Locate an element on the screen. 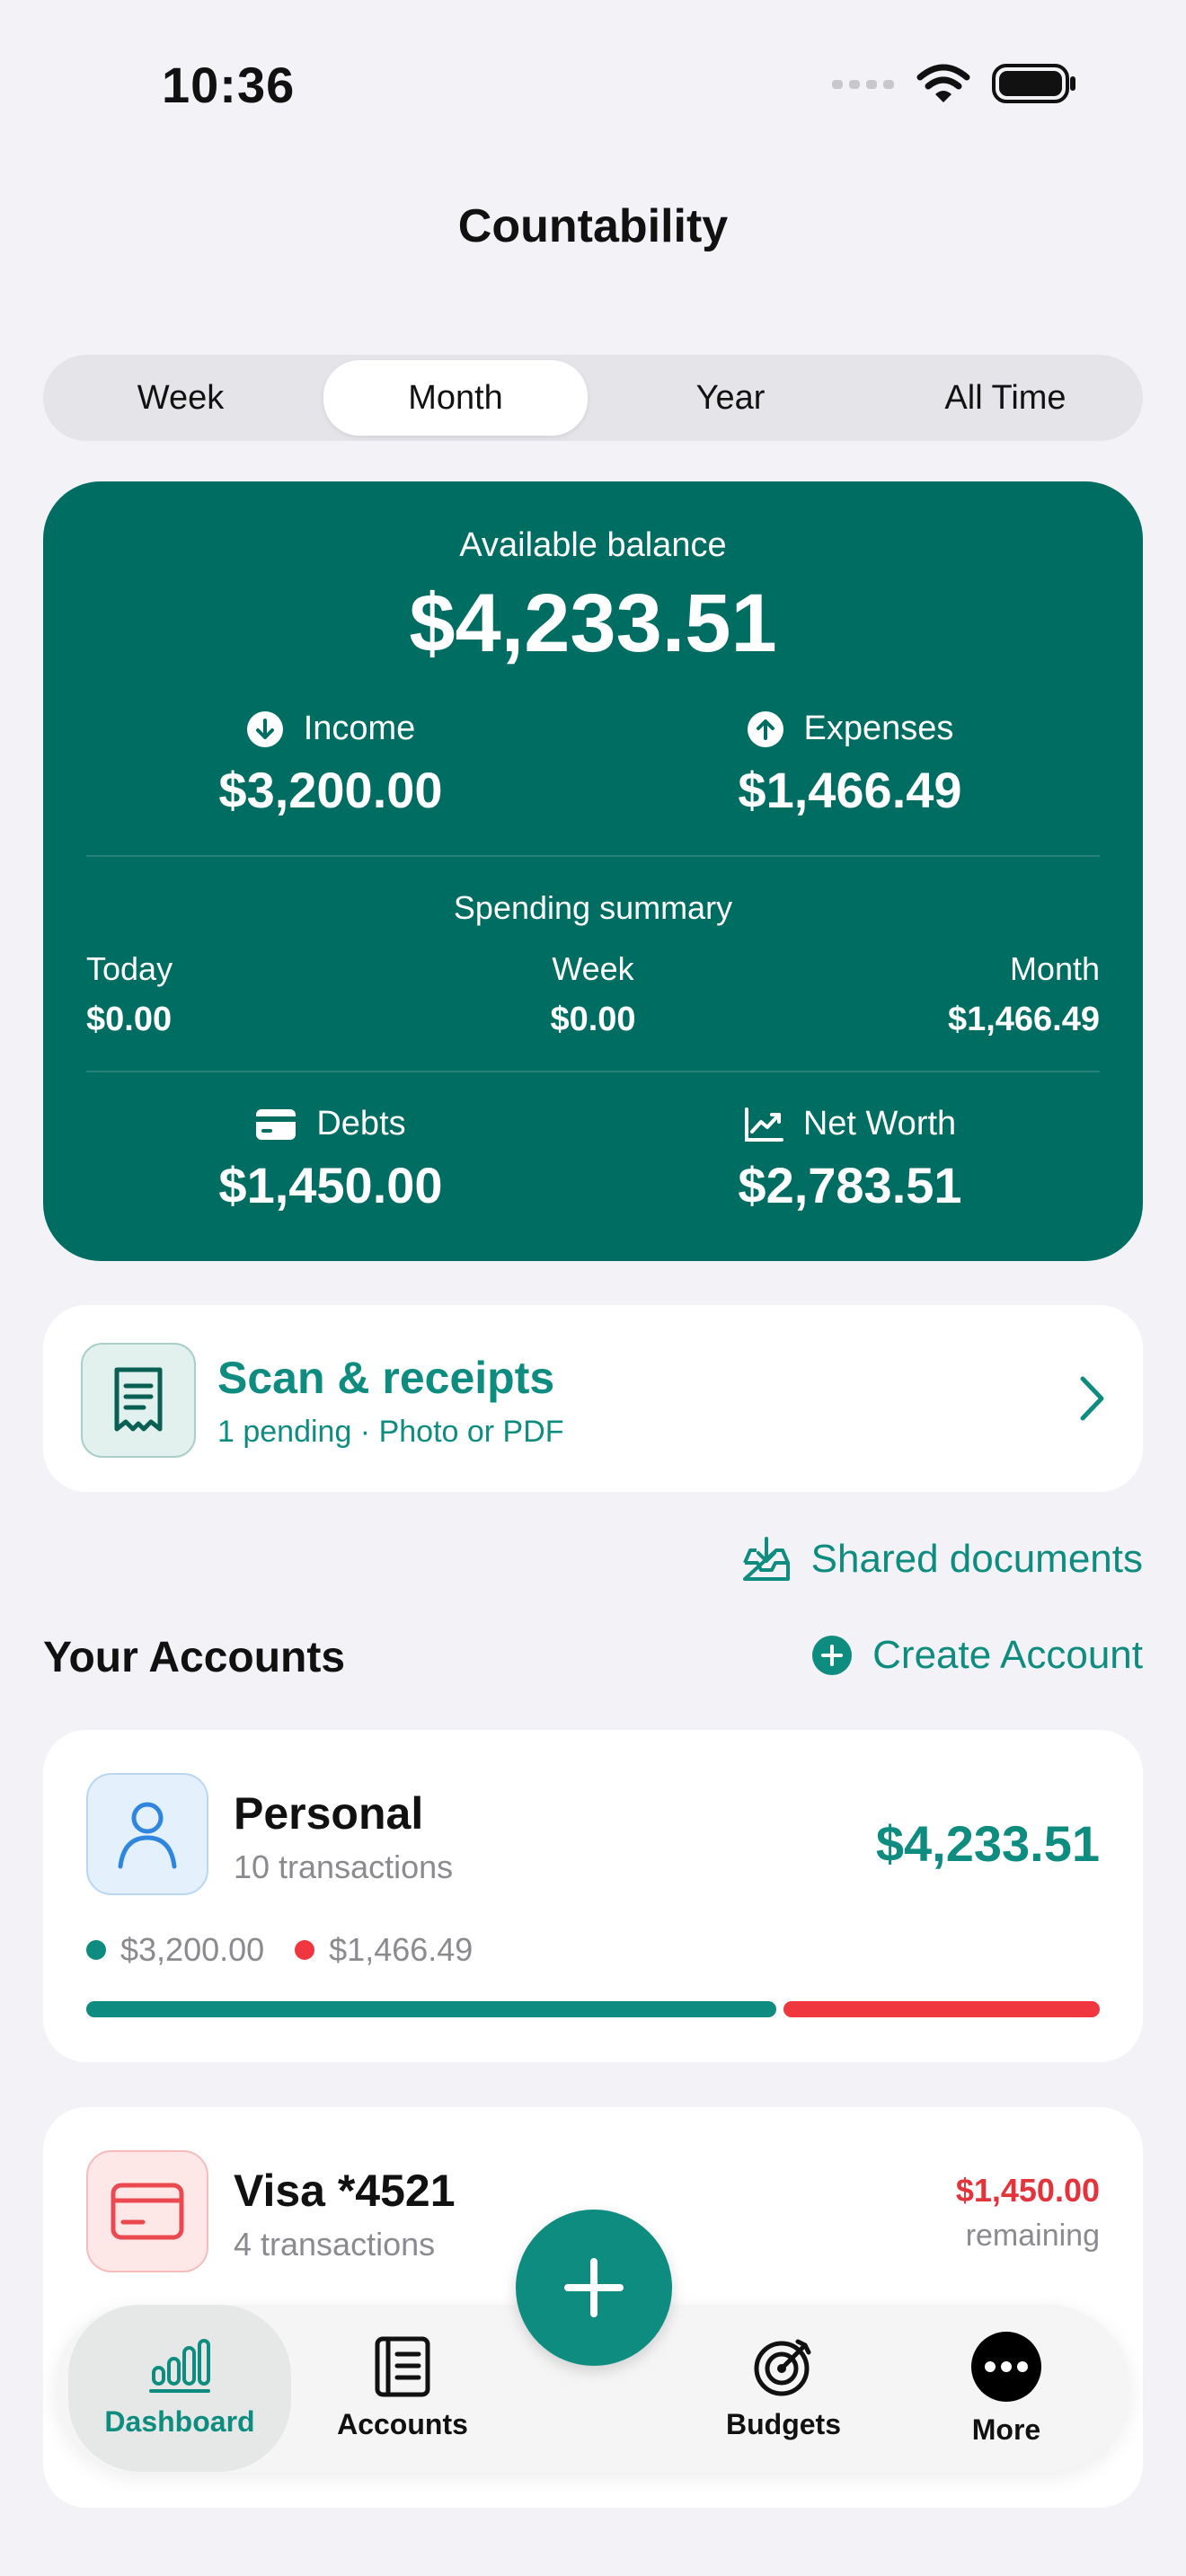  income-amount: $3,200.00 is located at coordinates (330, 790).